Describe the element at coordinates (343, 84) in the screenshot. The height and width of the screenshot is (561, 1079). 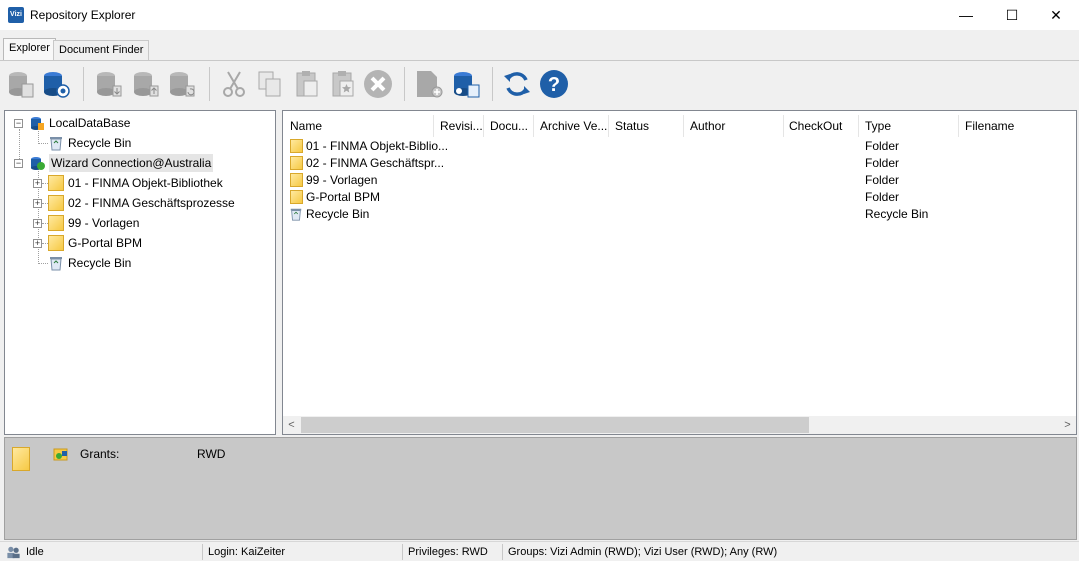
I see `paste-special-icon` at that location.